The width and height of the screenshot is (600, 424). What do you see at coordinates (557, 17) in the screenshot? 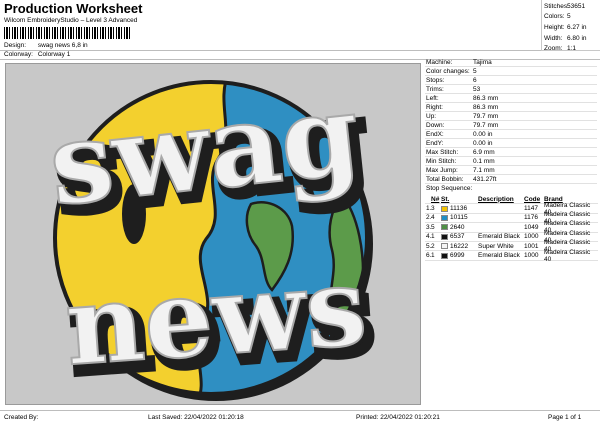
I see `stat-colors: Colors: 5` at bounding box center [557, 17].